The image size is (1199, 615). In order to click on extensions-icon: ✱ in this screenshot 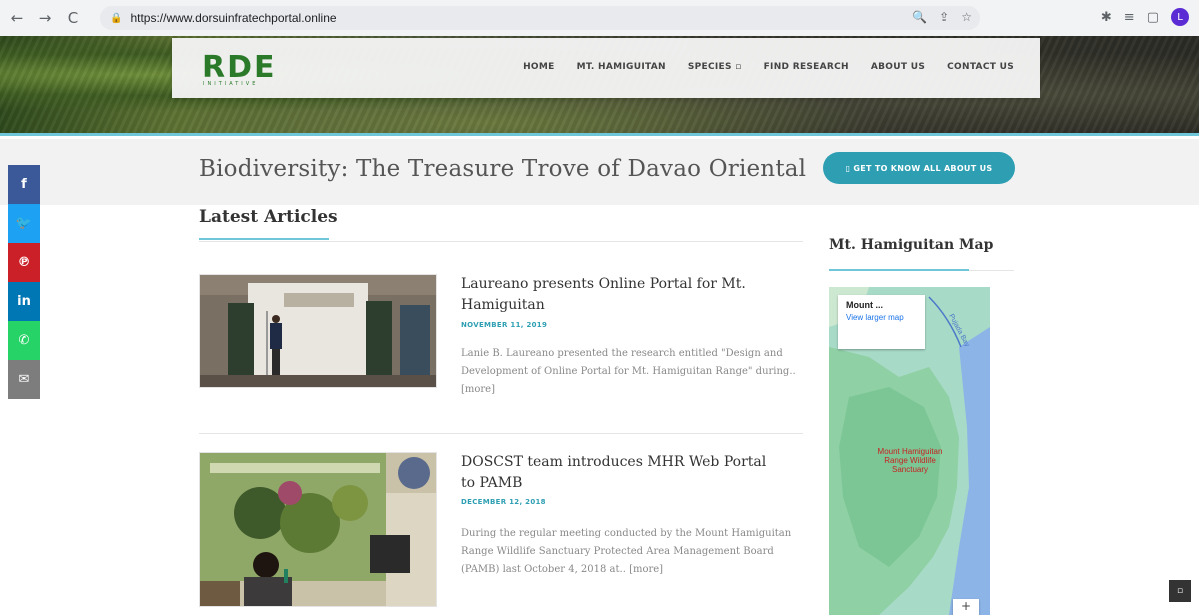, I will do `click(1106, 17)`.